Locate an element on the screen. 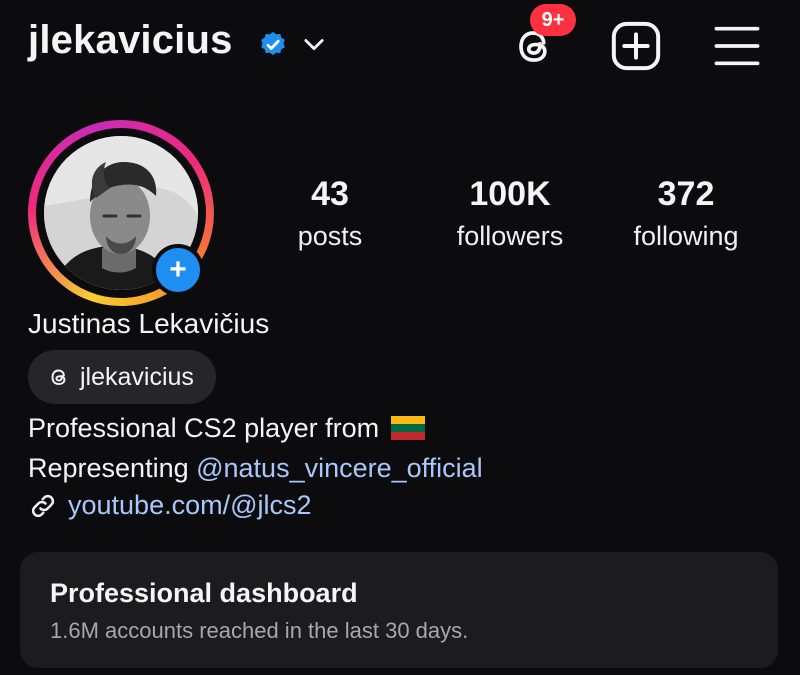  bio-line-2: Representing @natus_vincere_official is located at coordinates (255, 468).